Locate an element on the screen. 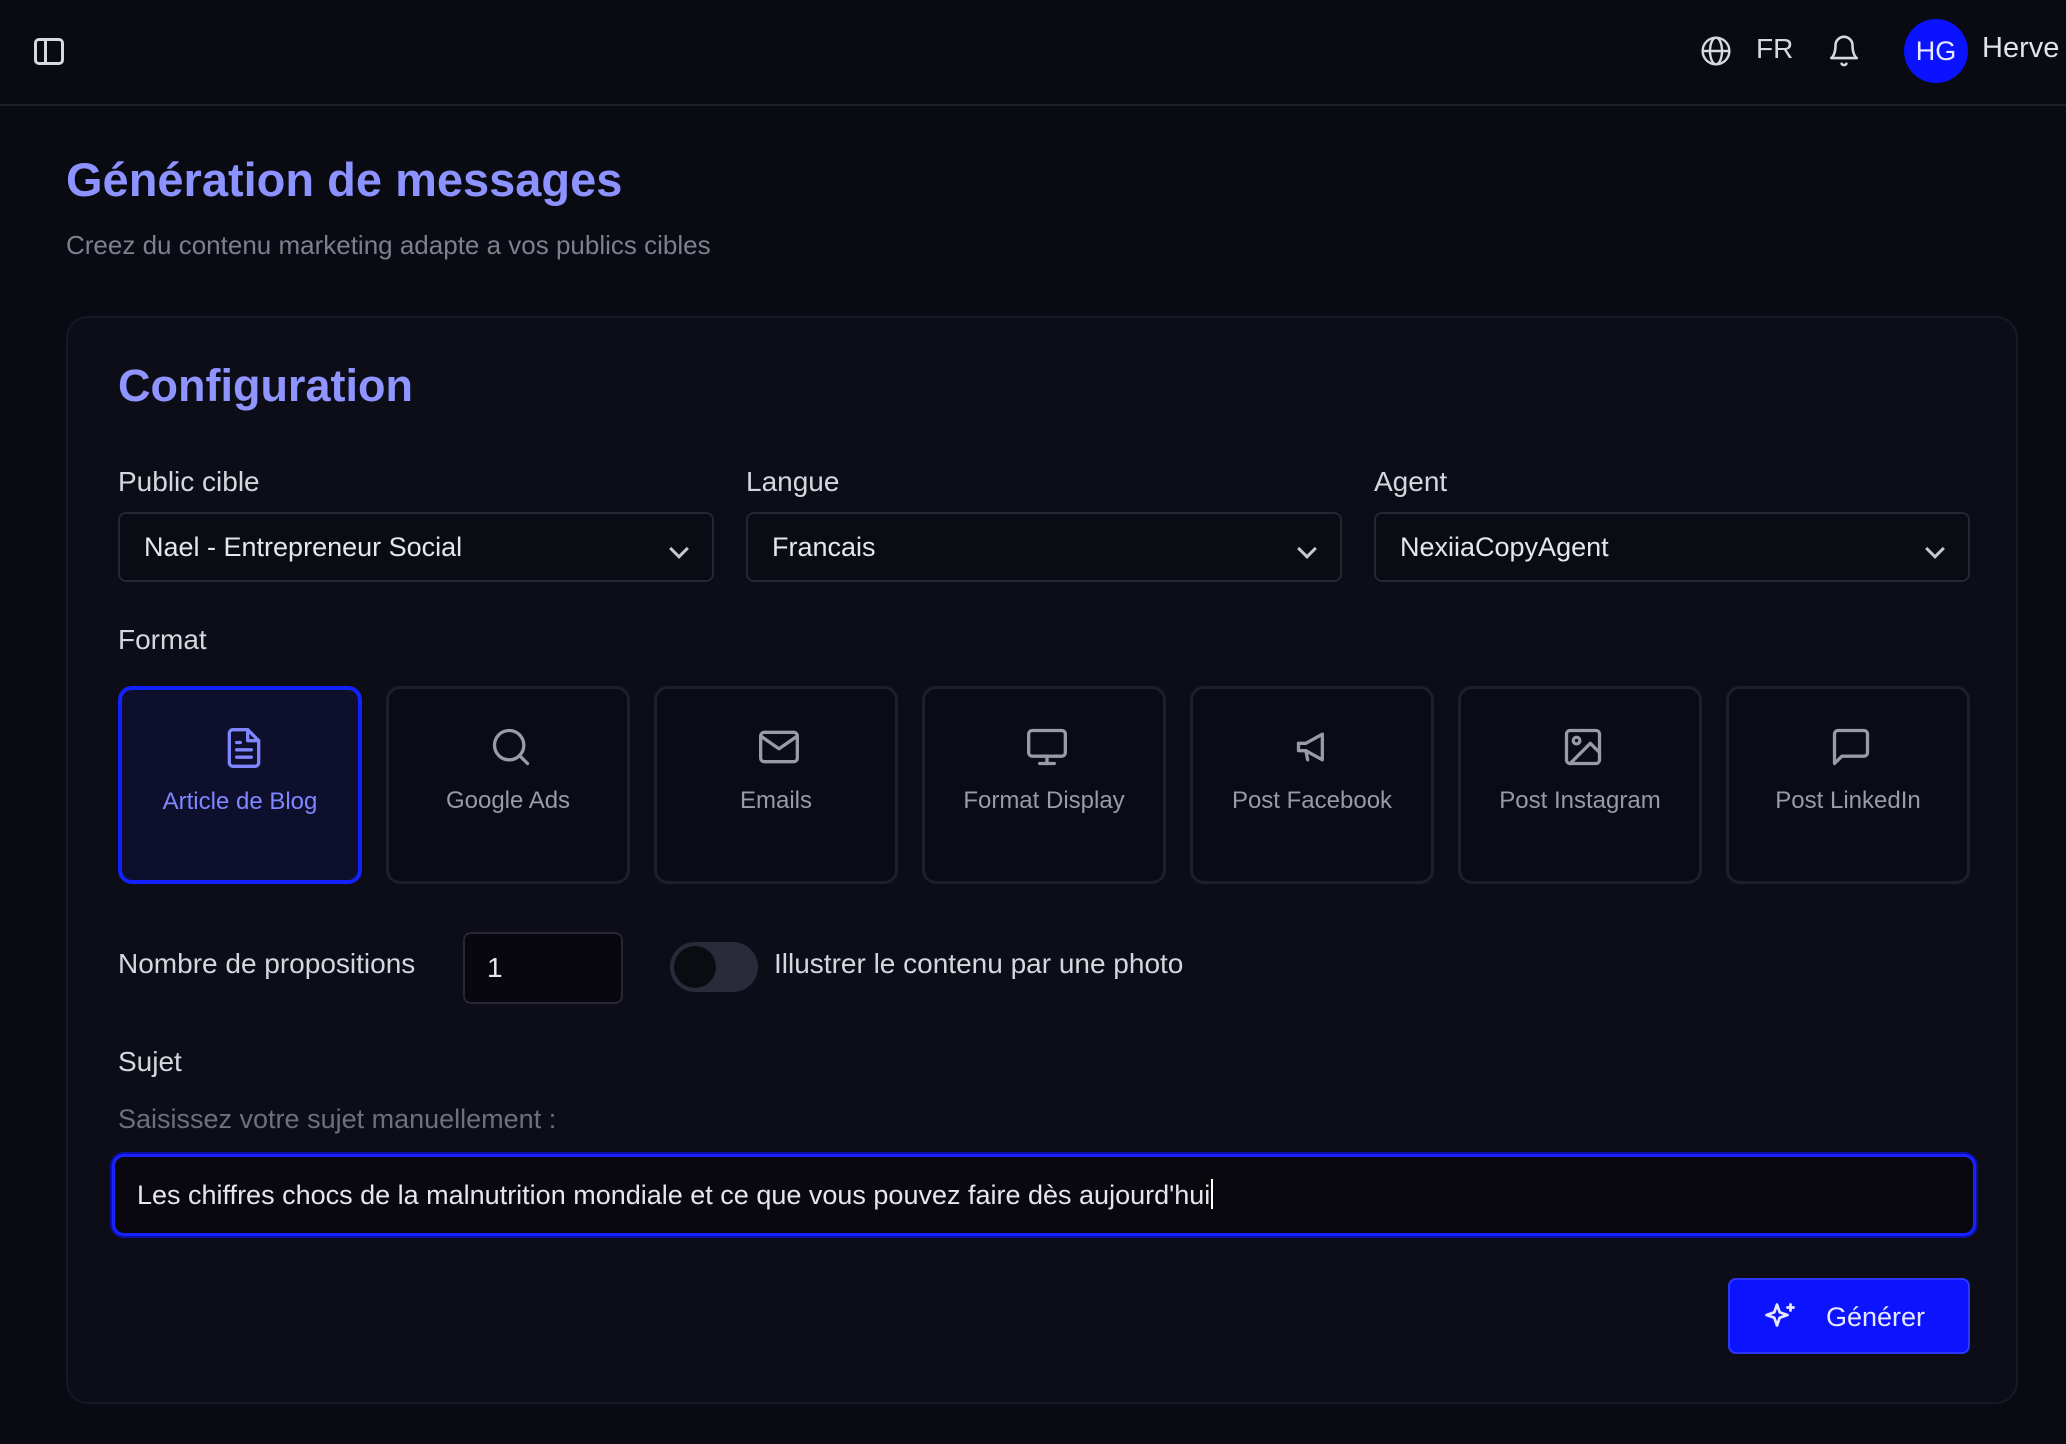  photo-toggle is located at coordinates (714, 967).